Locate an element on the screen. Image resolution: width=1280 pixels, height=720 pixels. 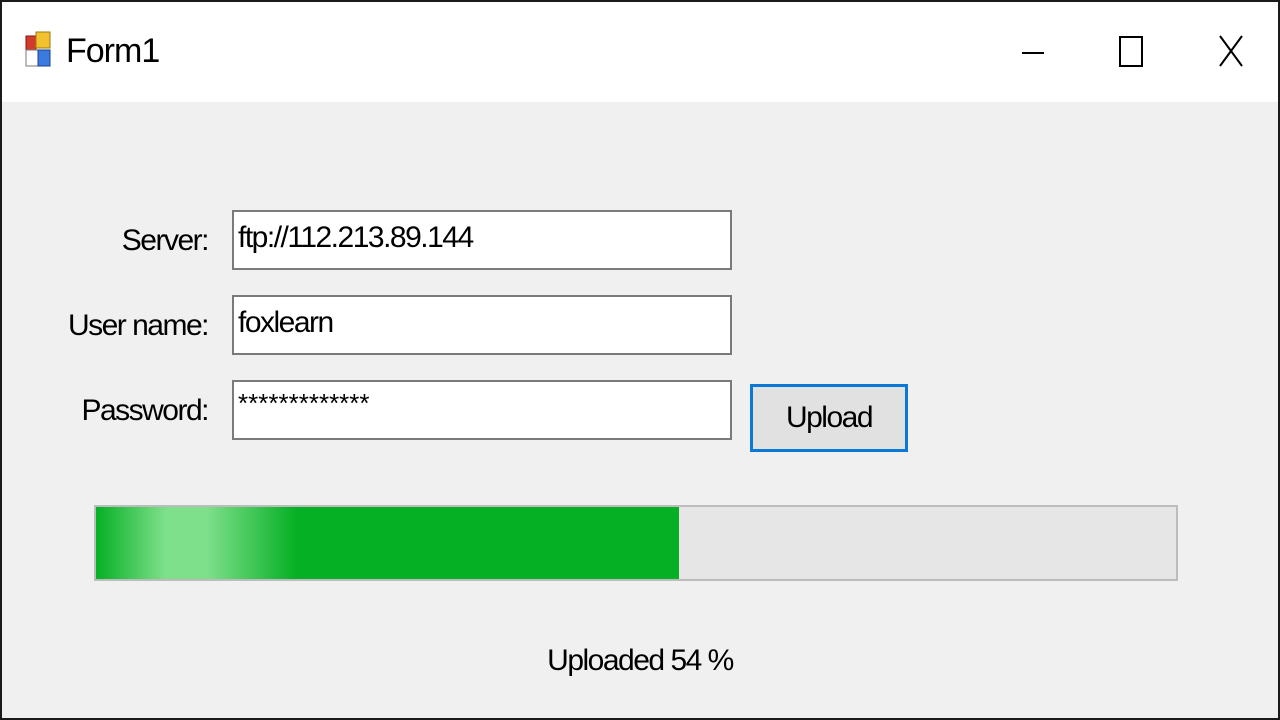
maximize-icon is located at coordinates (1130, 52).